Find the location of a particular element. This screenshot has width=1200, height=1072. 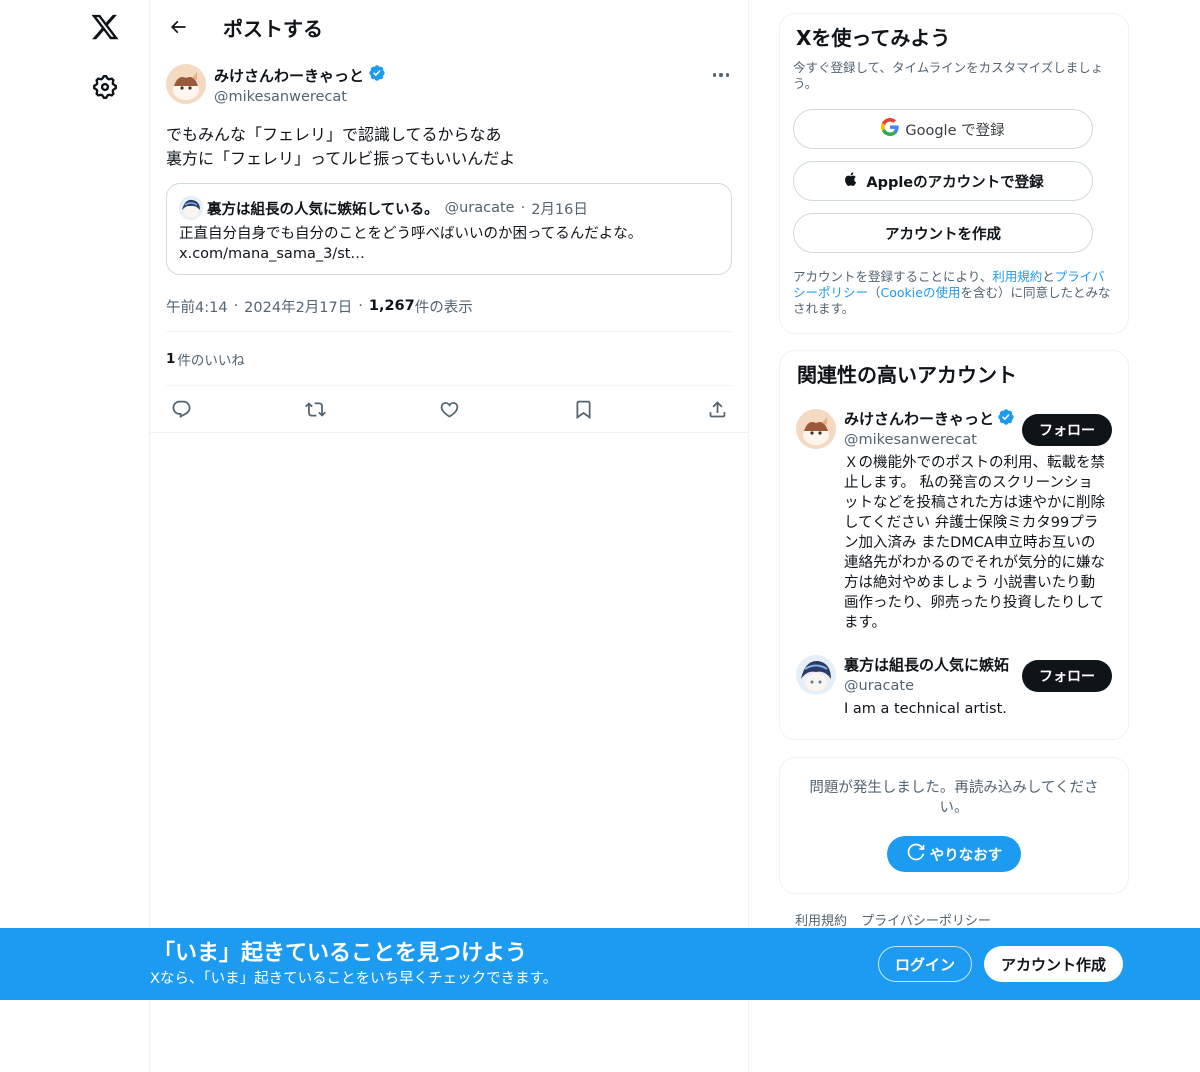

like-count: 1 is located at coordinates (171, 358).